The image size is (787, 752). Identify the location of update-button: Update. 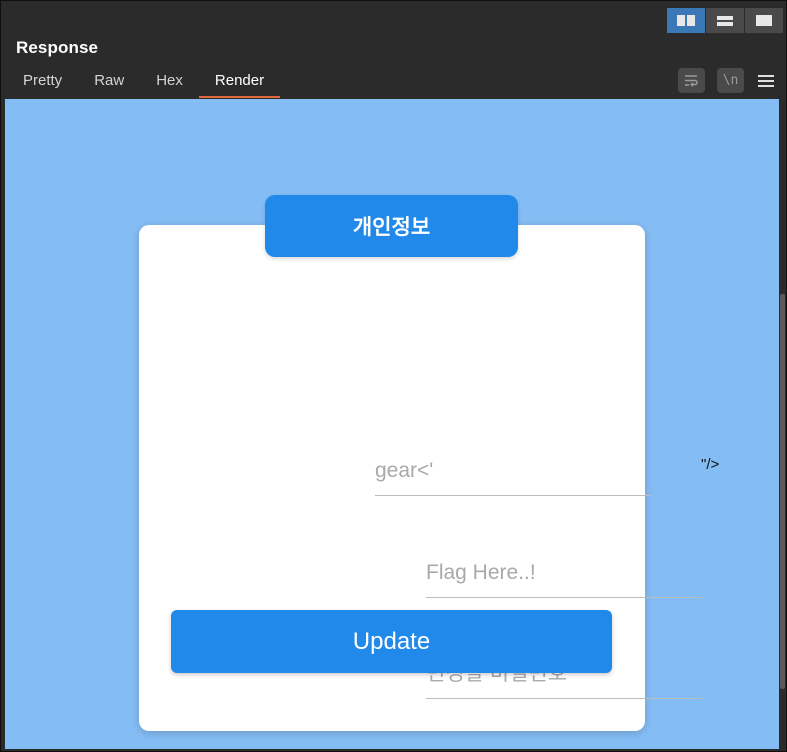
(391, 641).